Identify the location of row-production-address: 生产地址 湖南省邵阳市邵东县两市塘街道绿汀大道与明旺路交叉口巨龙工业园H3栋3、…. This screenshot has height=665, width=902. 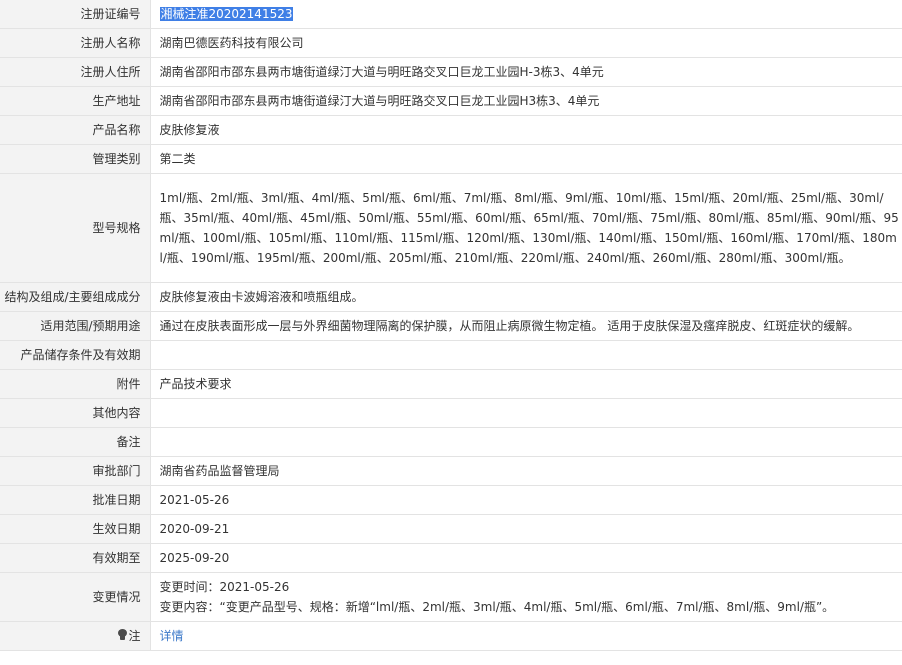
(451, 101).